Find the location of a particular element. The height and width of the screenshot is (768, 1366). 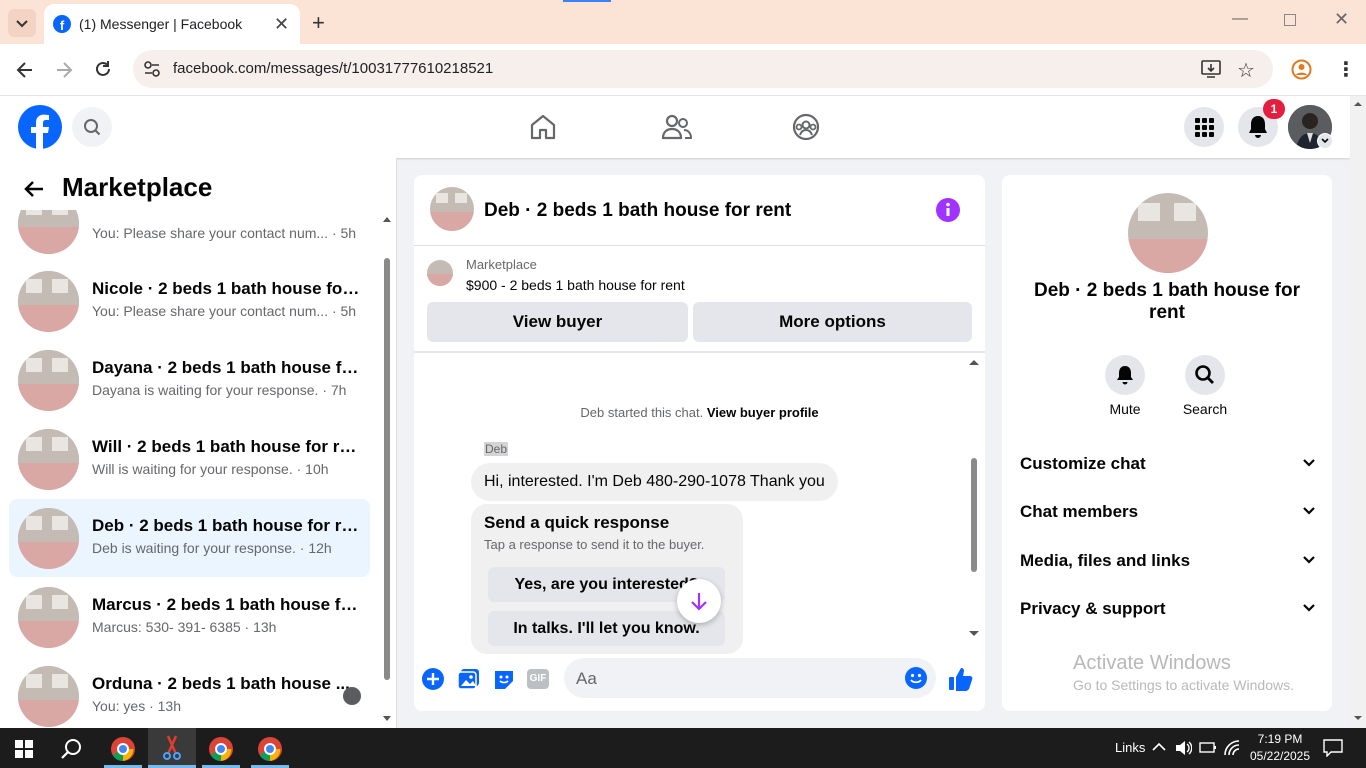

more-options-button: More options is located at coordinates (832, 322).